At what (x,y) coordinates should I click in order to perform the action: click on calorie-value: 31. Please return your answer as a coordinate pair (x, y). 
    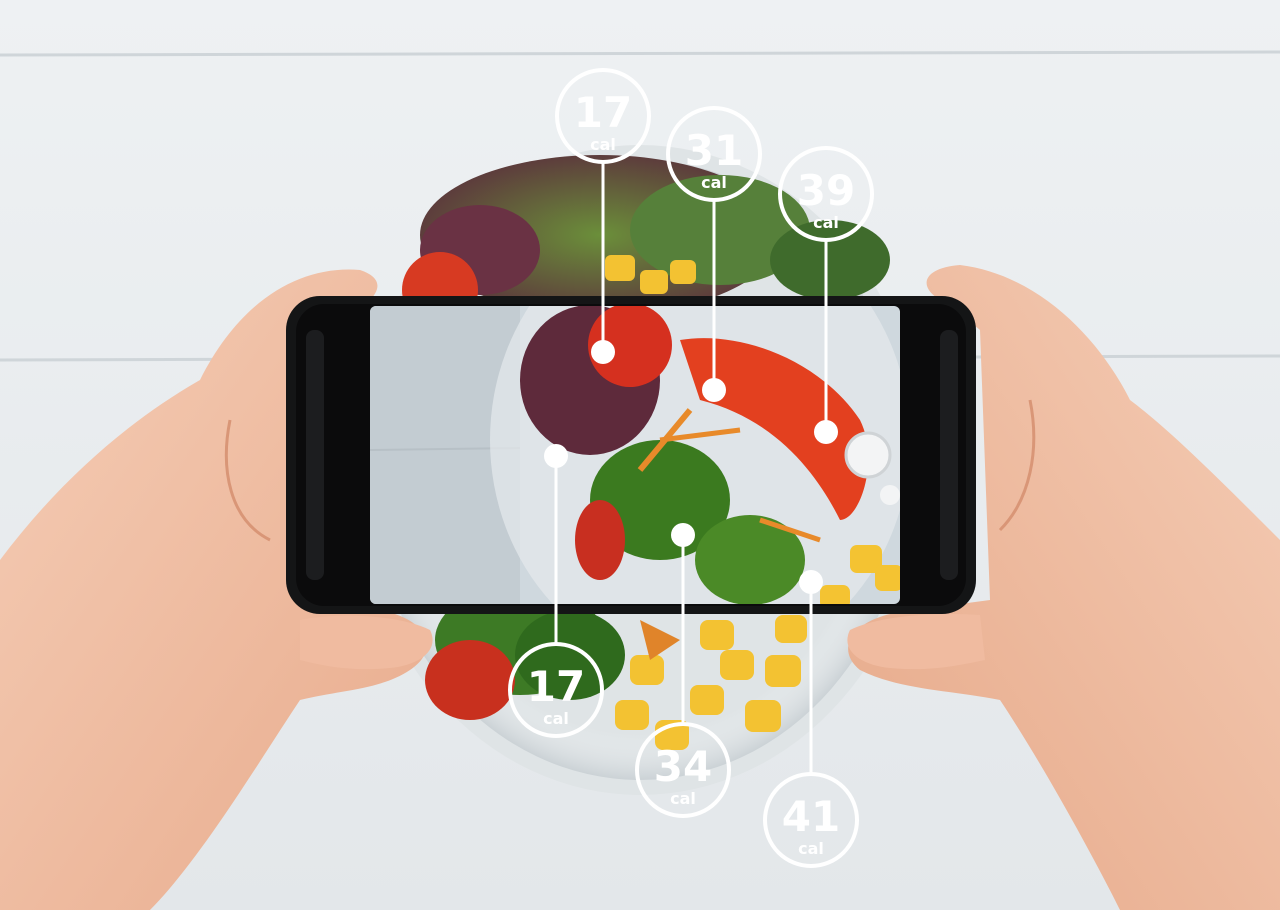
    Looking at the image, I should click on (714, 150).